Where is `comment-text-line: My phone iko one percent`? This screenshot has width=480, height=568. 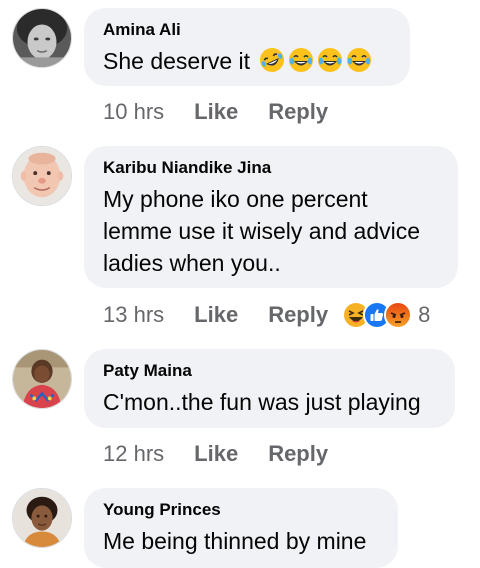
comment-text-line: My phone iko one percent is located at coordinates (235, 199).